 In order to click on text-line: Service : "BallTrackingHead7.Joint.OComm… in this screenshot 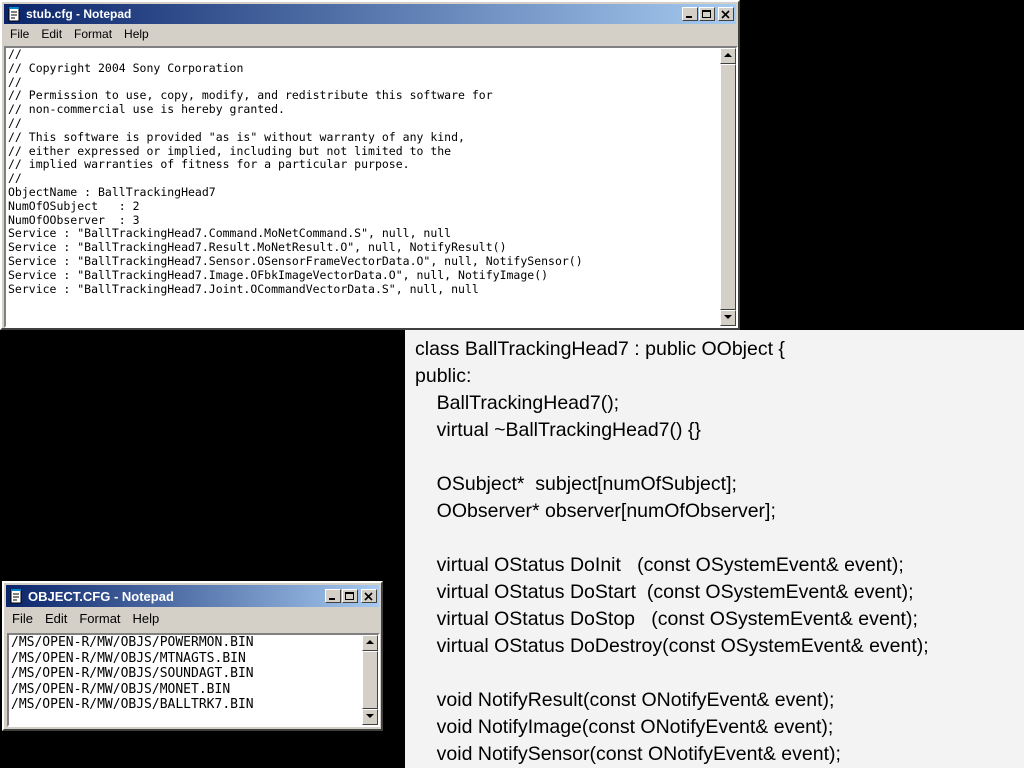, I will do `click(243, 288)`.